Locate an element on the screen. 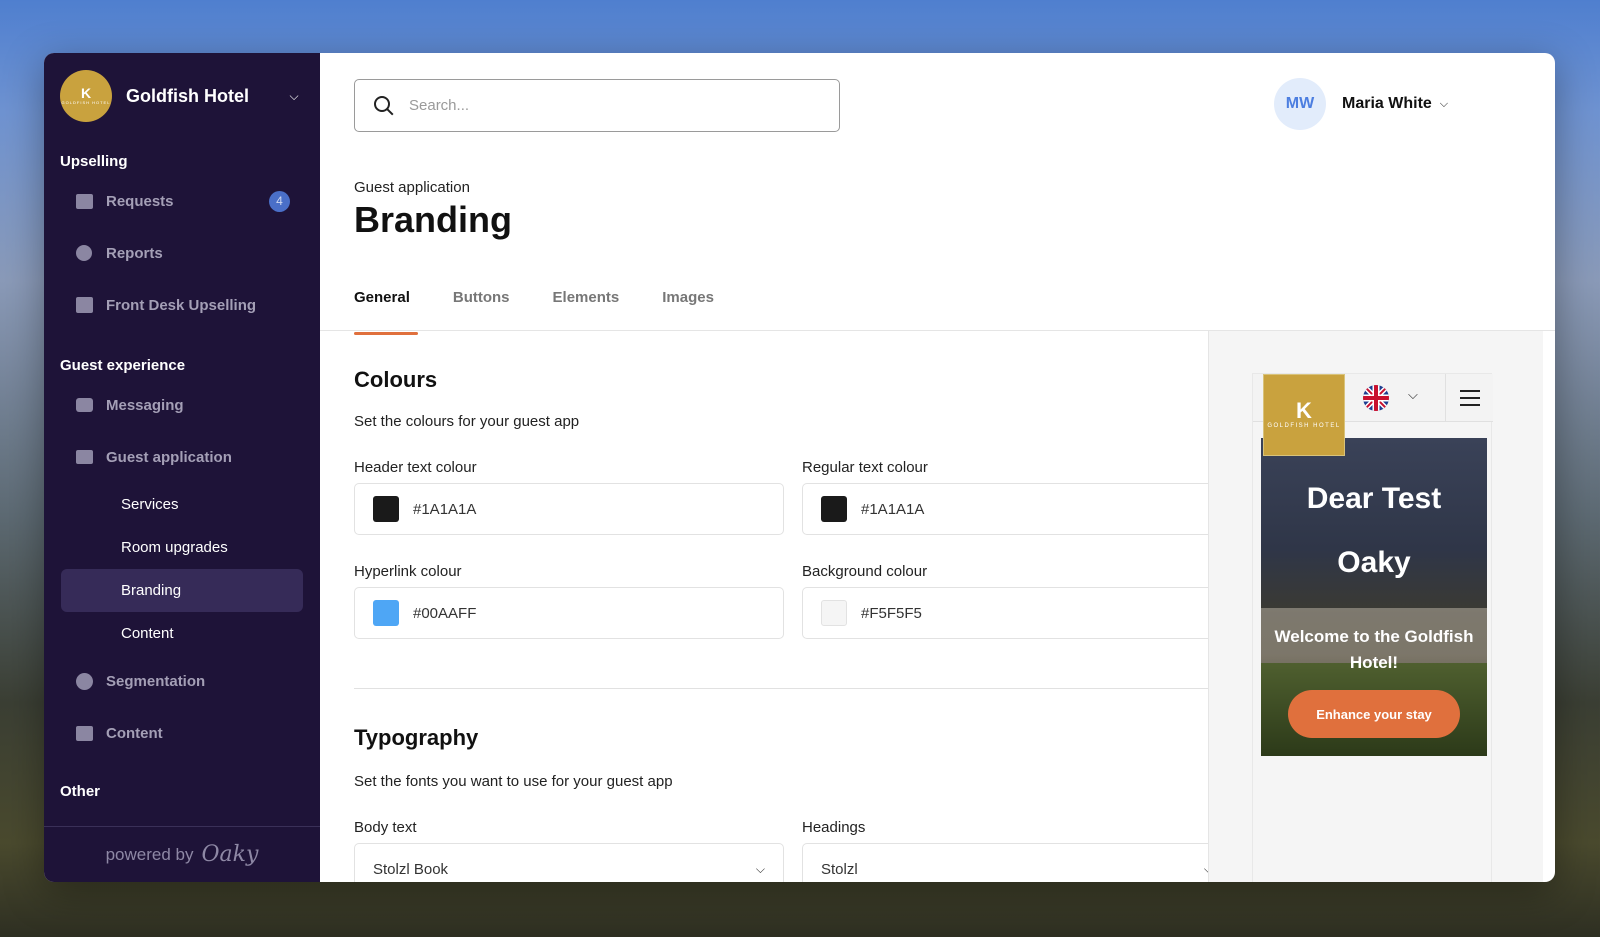 The width and height of the screenshot is (1600, 937). tab-bar: General Buttons Elements Images is located at coordinates (555, 312).